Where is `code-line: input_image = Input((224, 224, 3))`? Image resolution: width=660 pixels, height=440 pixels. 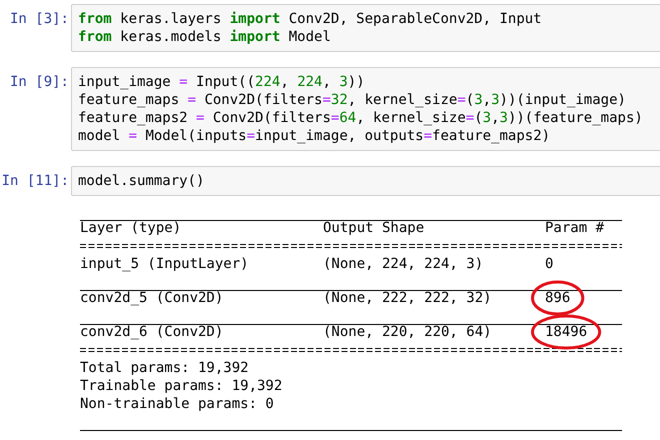 code-line: input_image = Input((224, 224, 3)) is located at coordinates (221, 82).